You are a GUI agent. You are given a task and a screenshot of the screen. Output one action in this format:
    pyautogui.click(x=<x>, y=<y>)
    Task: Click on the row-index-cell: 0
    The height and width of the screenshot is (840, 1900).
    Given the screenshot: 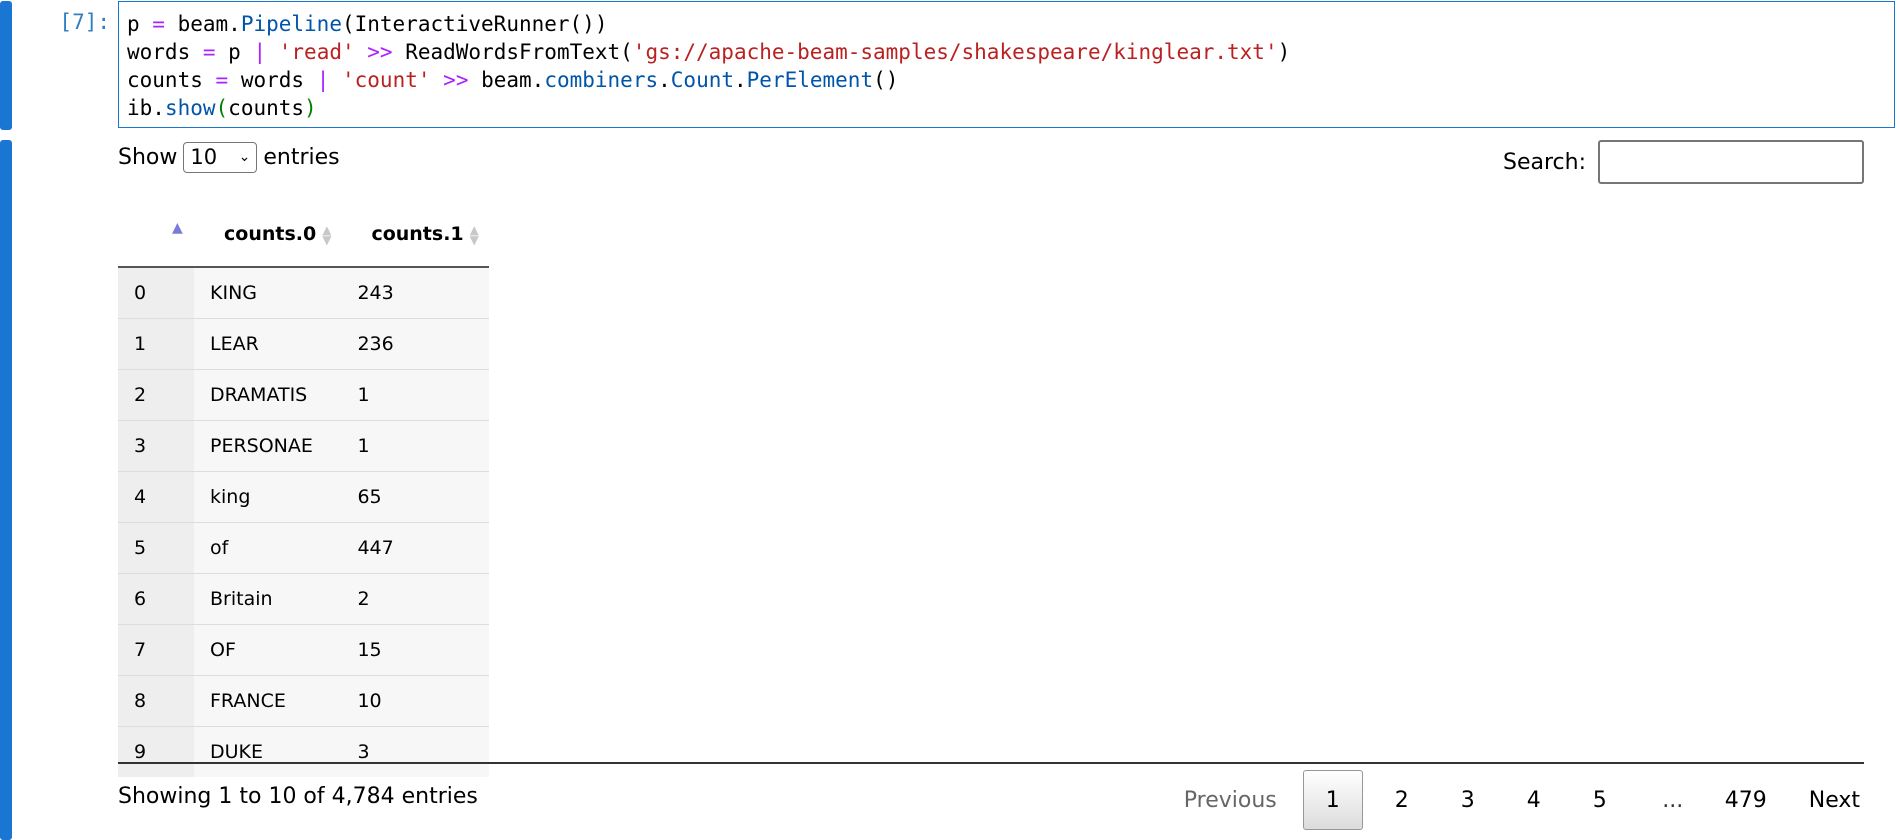 What is the action you would take?
    pyautogui.click(x=156, y=293)
    